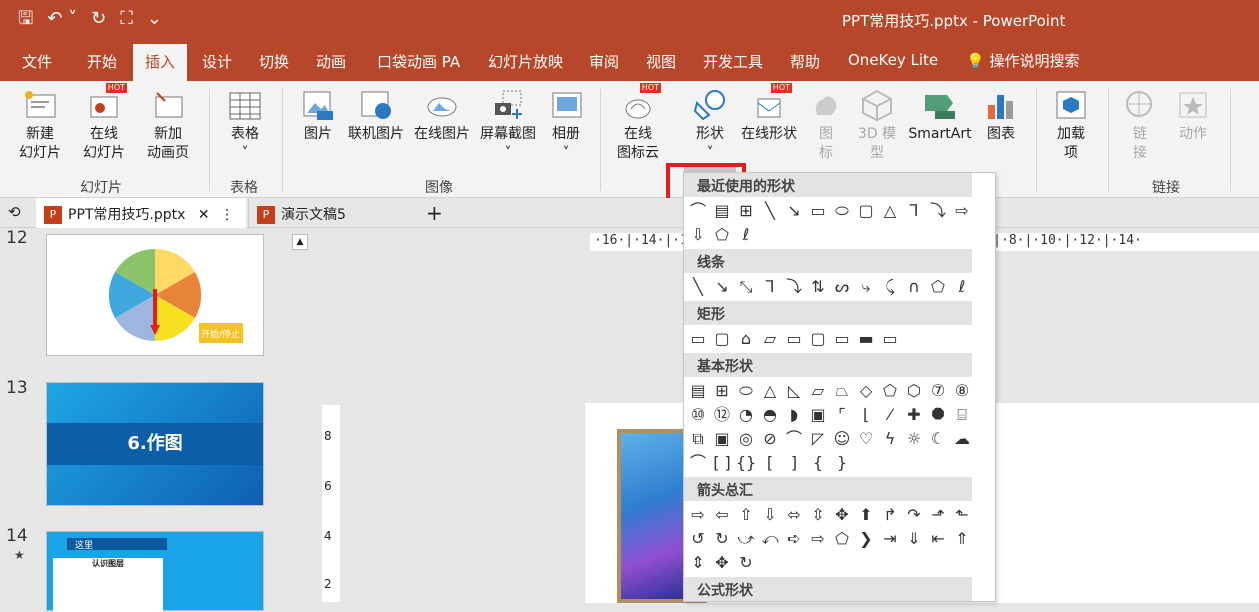  I want to click on icons-button: 图 标, so click(826, 126).